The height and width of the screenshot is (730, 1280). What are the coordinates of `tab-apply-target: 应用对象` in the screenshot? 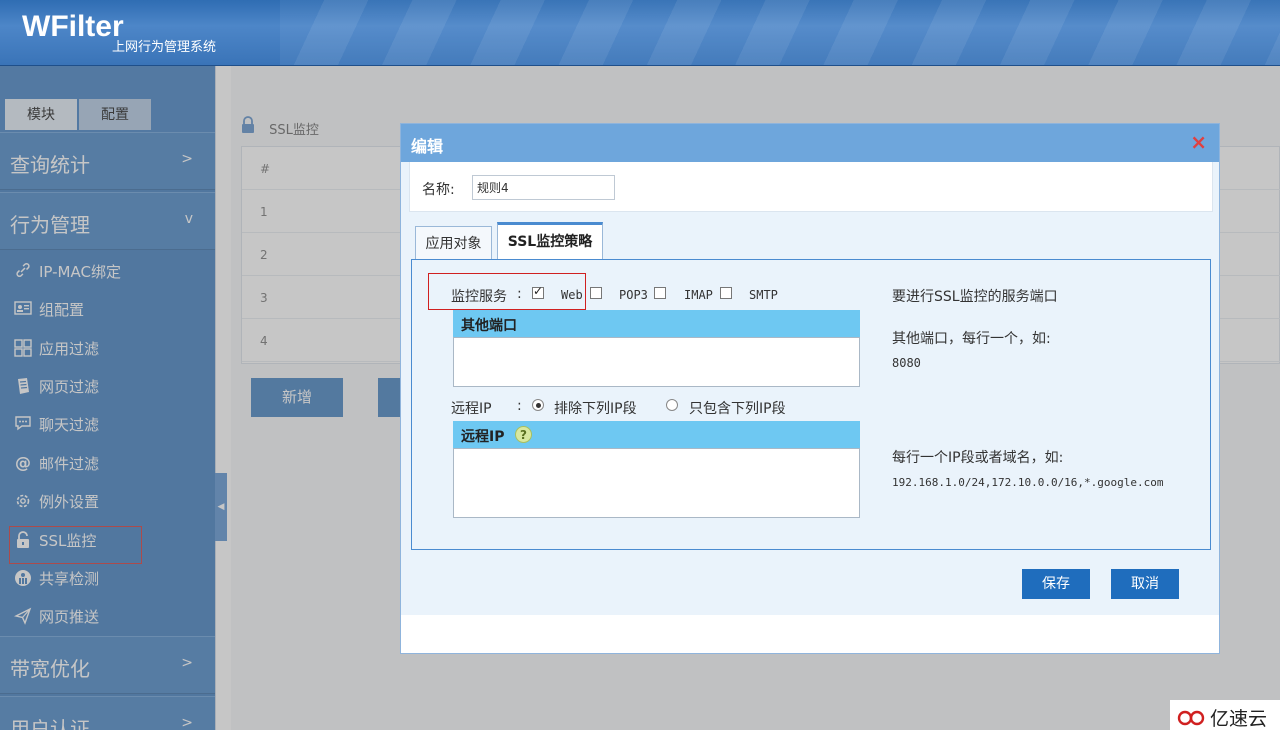 It's located at (453, 243).